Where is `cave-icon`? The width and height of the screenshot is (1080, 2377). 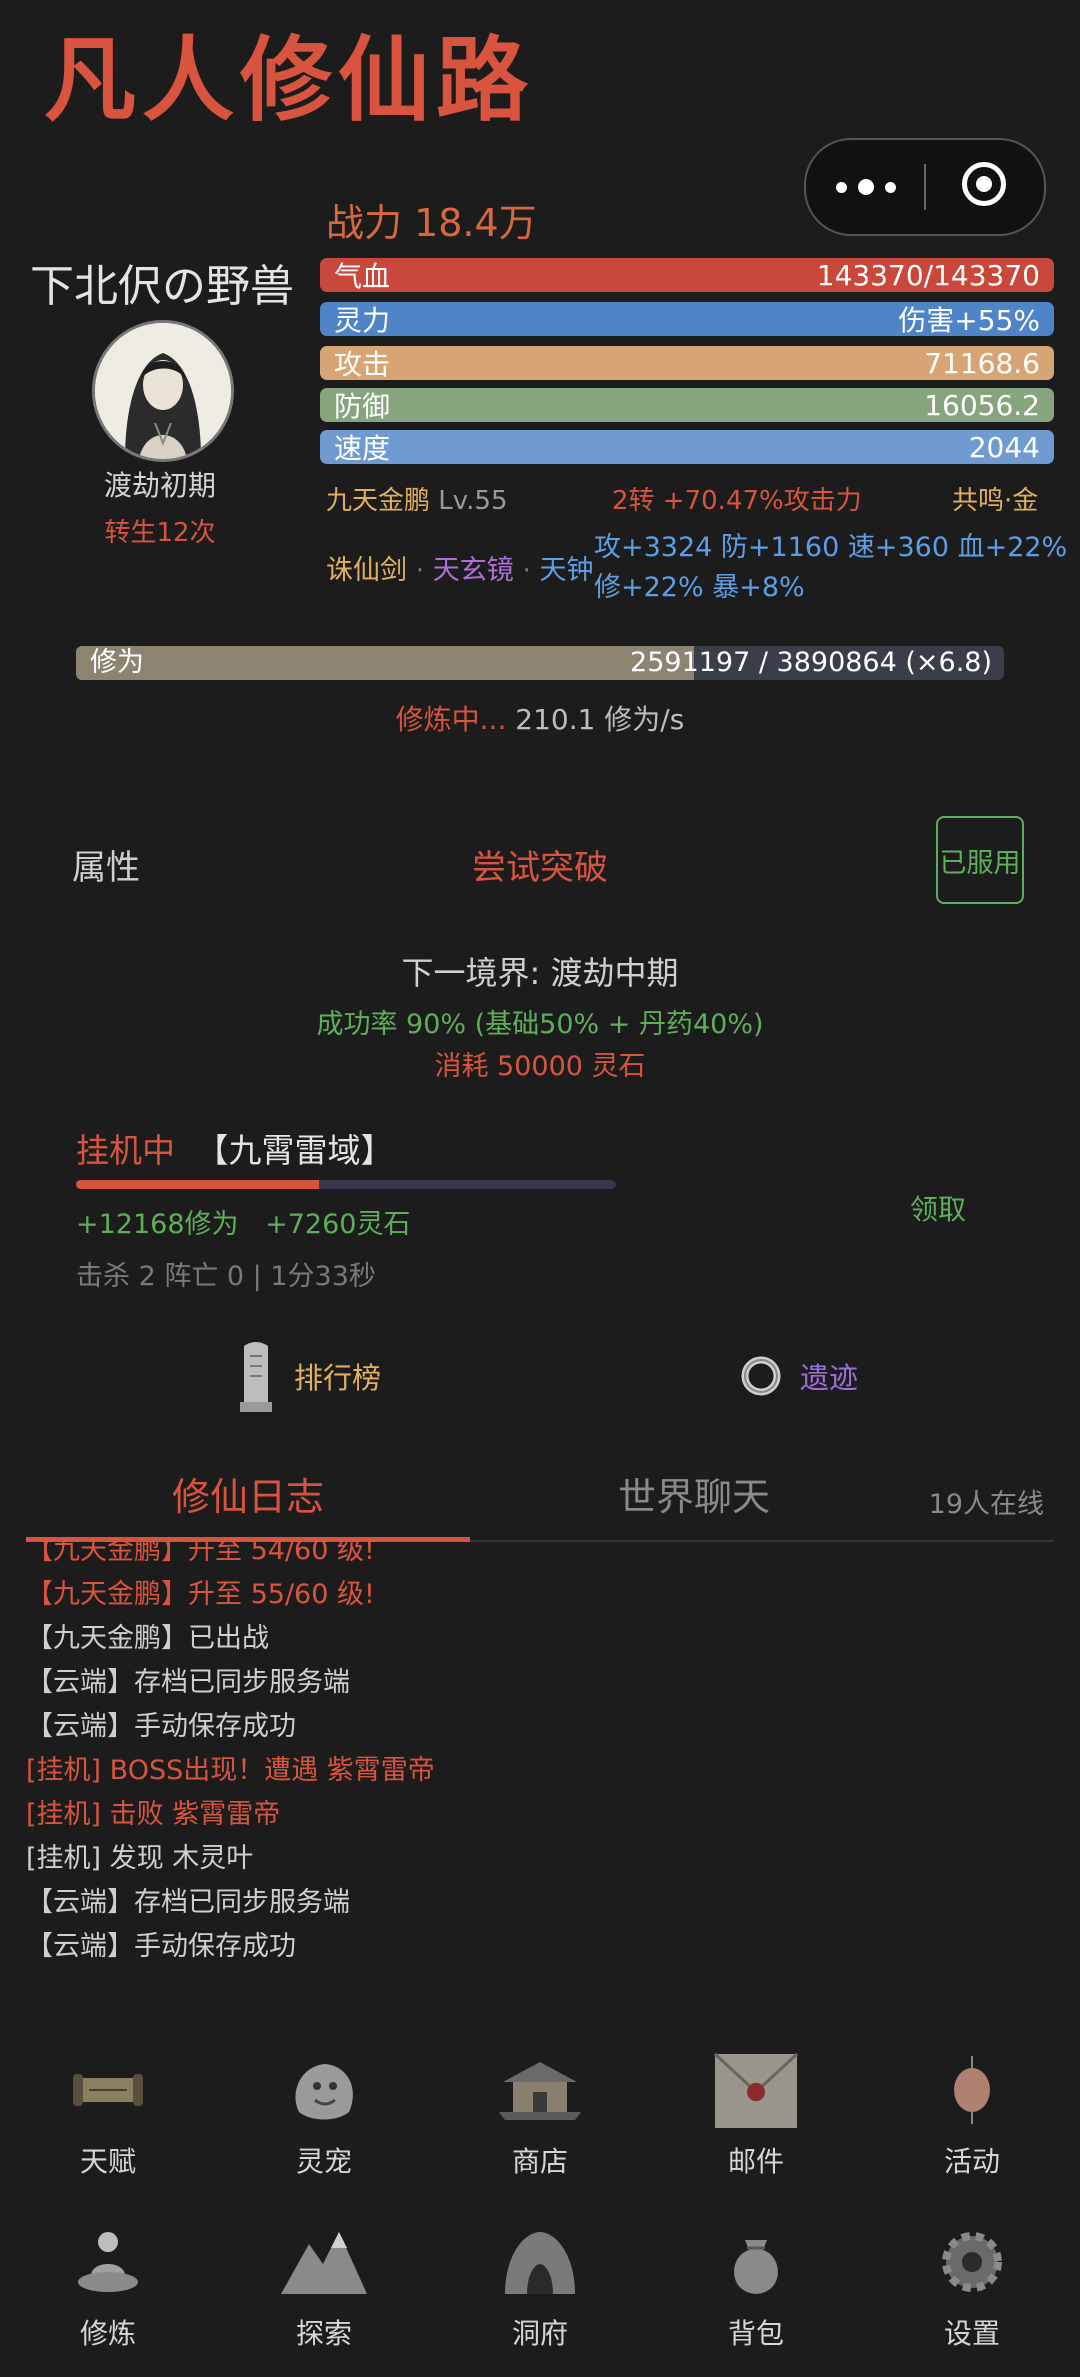 cave-icon is located at coordinates (540, 2263).